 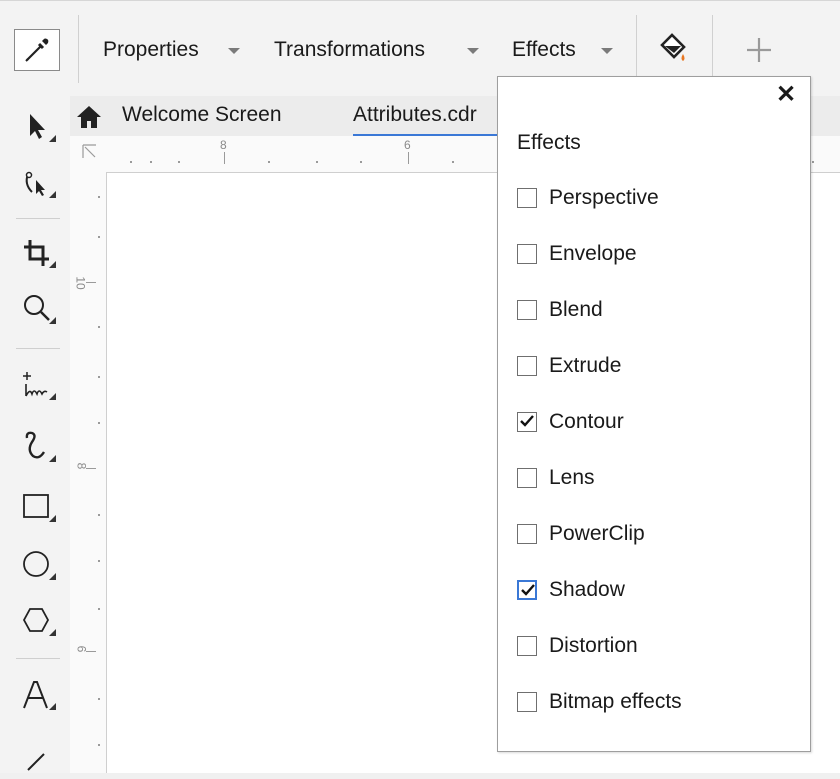 I want to click on plus-icon, so click(x=759, y=50).